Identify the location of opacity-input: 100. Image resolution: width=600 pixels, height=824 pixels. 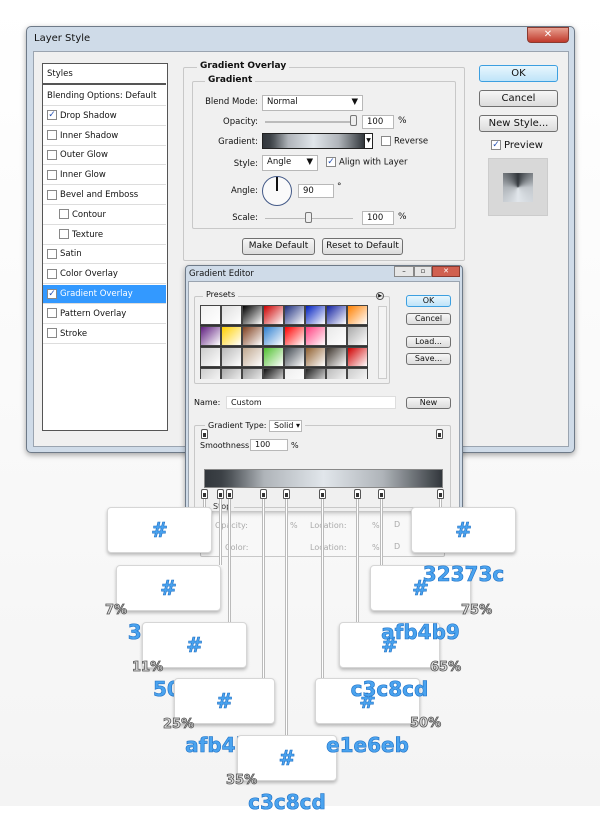
(378, 122).